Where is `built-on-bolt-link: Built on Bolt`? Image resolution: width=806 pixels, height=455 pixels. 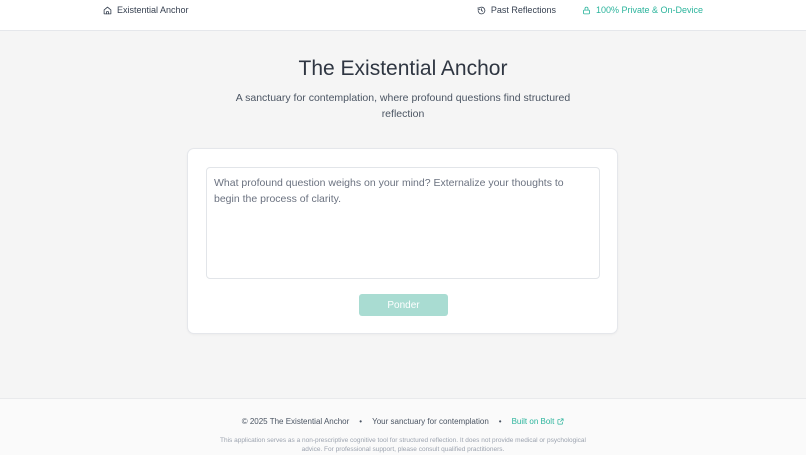 built-on-bolt-link: Built on Bolt is located at coordinates (538, 421).